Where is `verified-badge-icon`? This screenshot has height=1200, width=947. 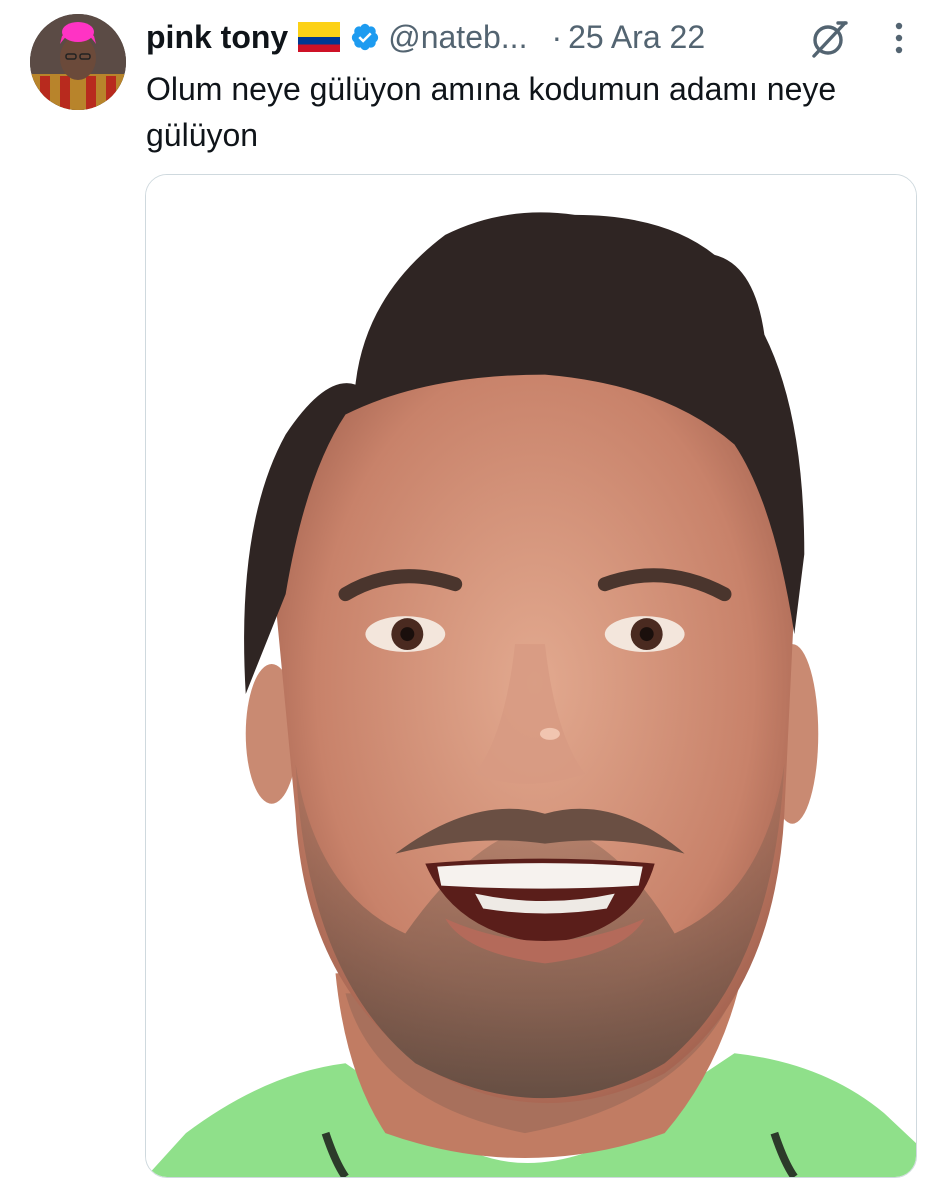 verified-badge-icon is located at coordinates (365, 37).